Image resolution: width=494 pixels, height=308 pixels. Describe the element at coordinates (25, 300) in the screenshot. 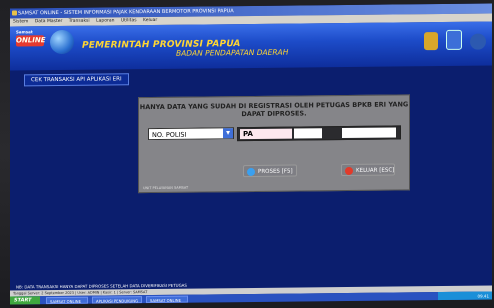

I see `start-button: START` at that location.